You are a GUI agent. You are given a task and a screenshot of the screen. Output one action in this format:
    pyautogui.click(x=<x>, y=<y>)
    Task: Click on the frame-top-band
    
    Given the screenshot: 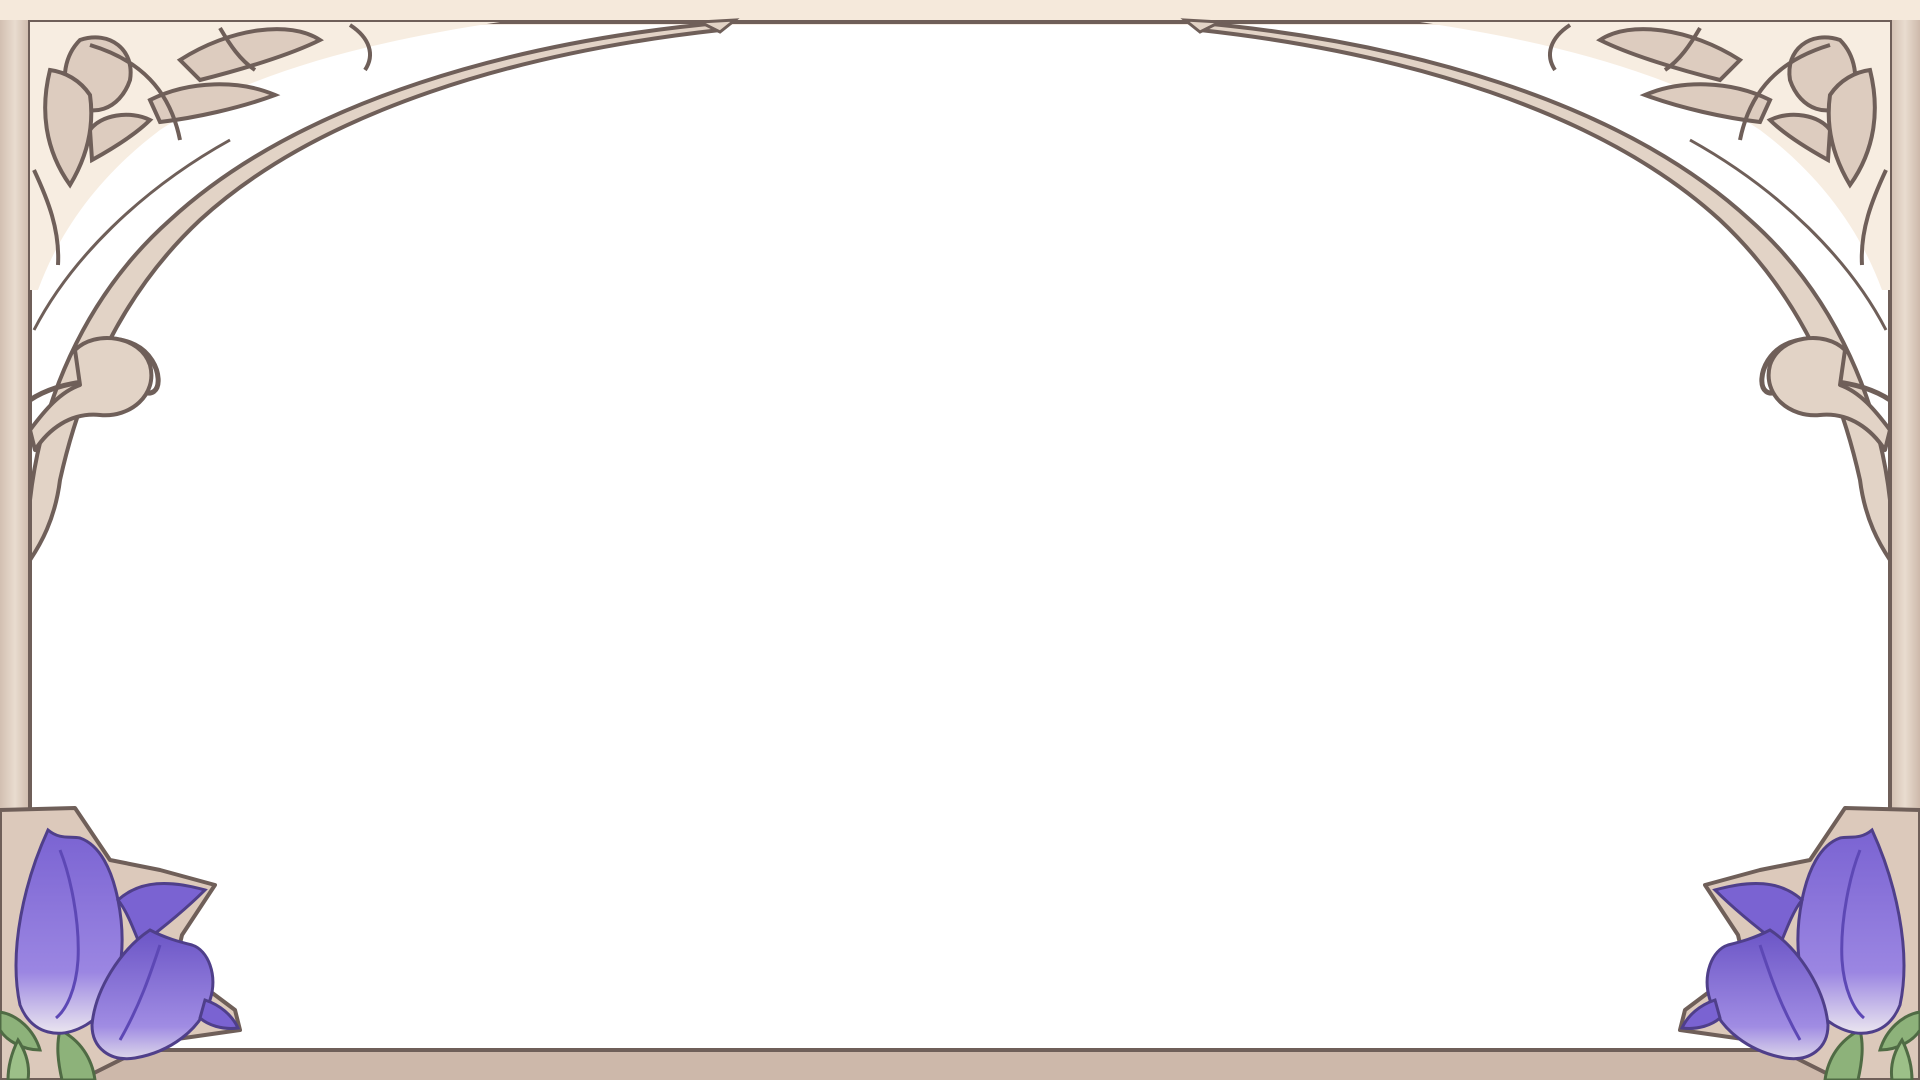 What is the action you would take?
    pyautogui.click(x=960, y=10)
    